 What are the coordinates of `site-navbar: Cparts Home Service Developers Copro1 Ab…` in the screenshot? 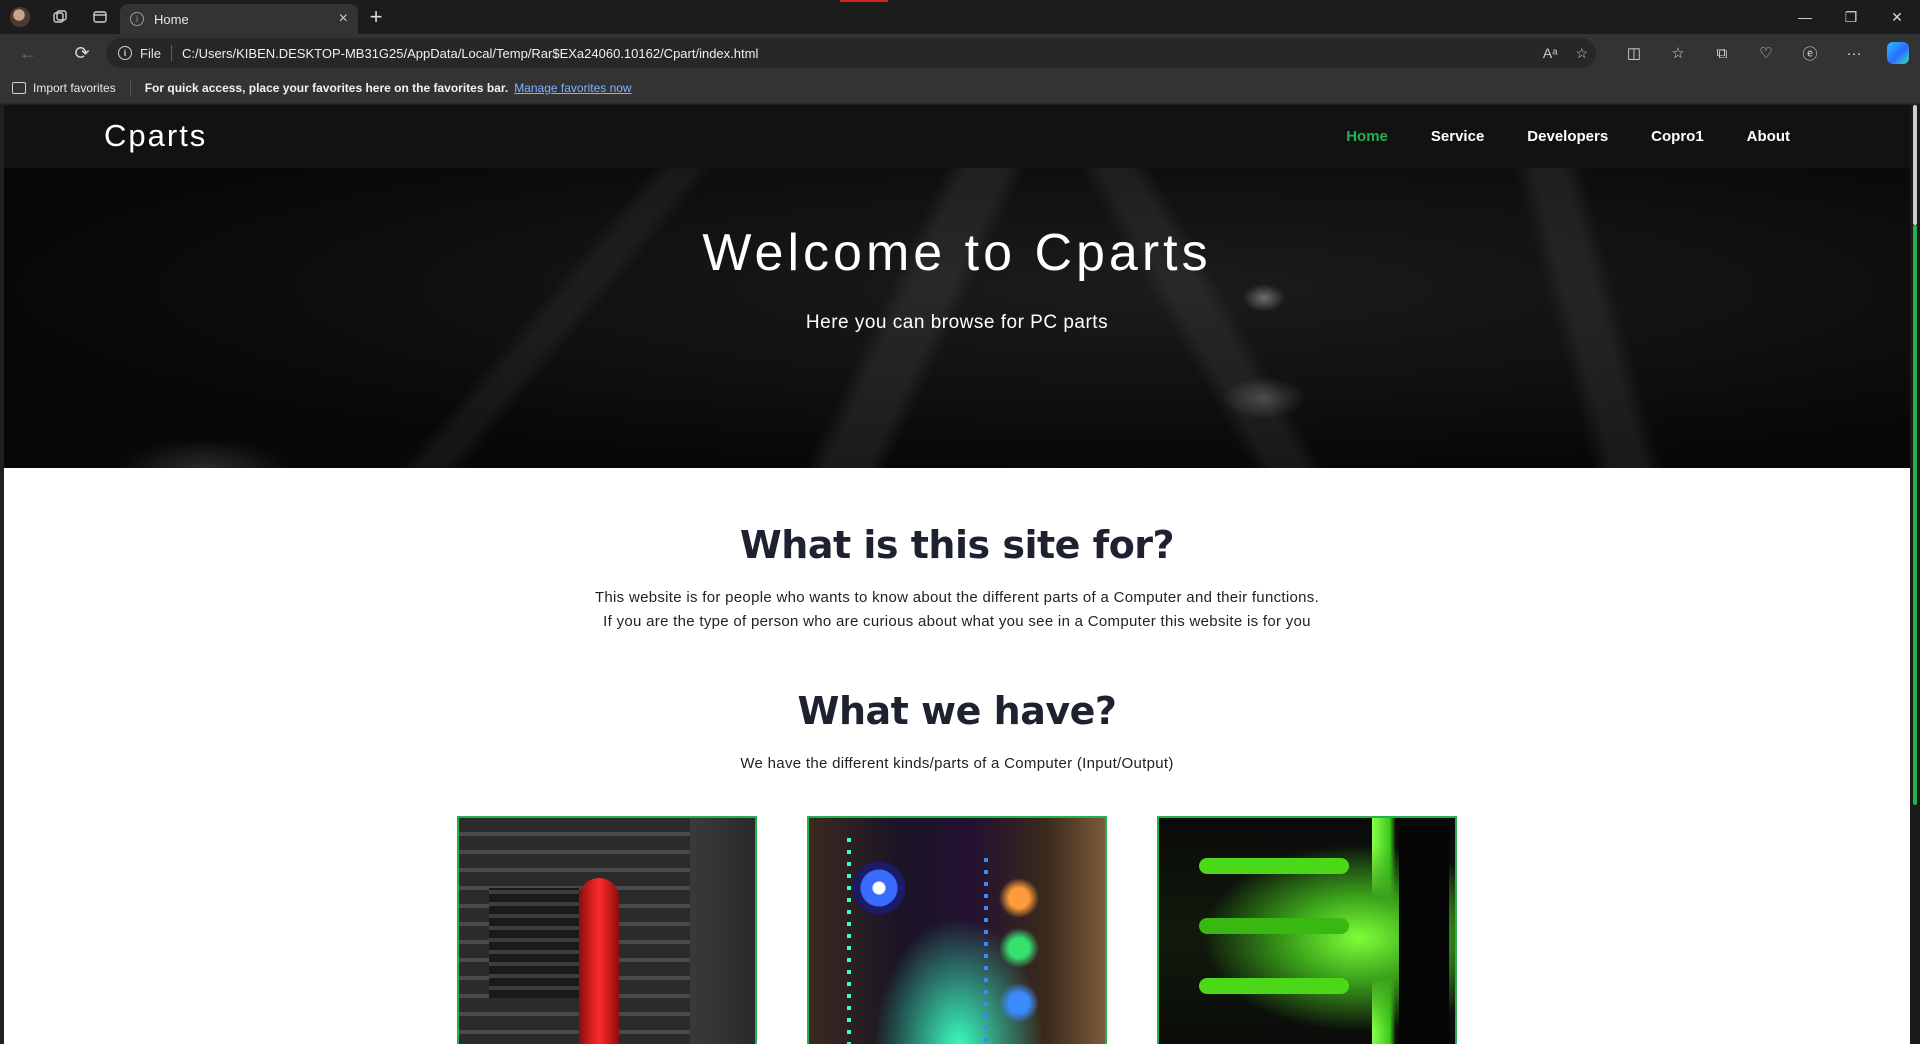 It's located at (957, 136).